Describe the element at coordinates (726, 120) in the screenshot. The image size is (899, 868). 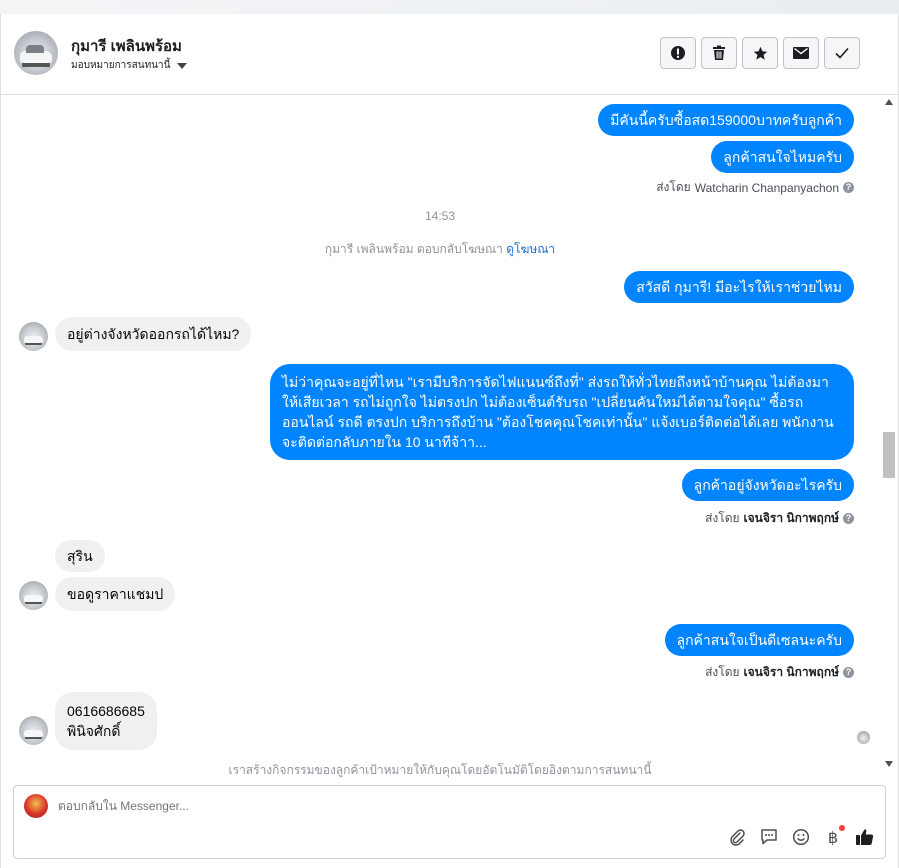
I see `outgoing-message: มีคันนี้ครับซื้อสด159000บาทครับลูกค้า` at that location.